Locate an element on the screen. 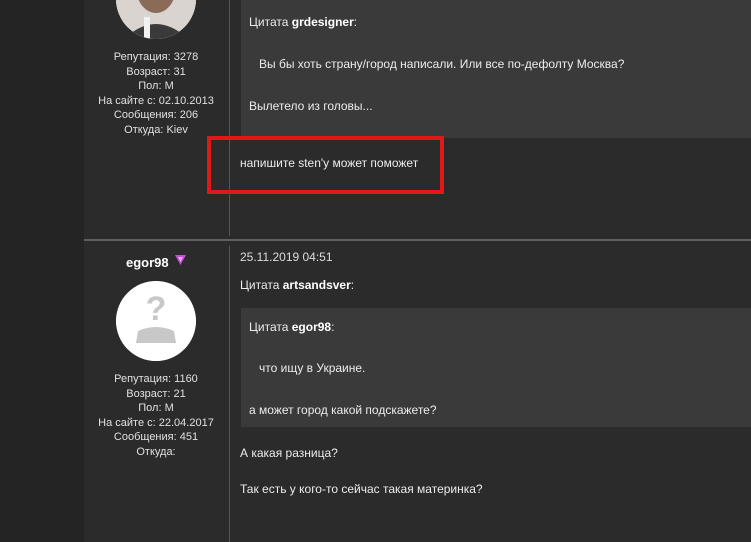 The width and height of the screenshot is (751, 542). triangle-badge-svg is located at coordinates (180, 260).